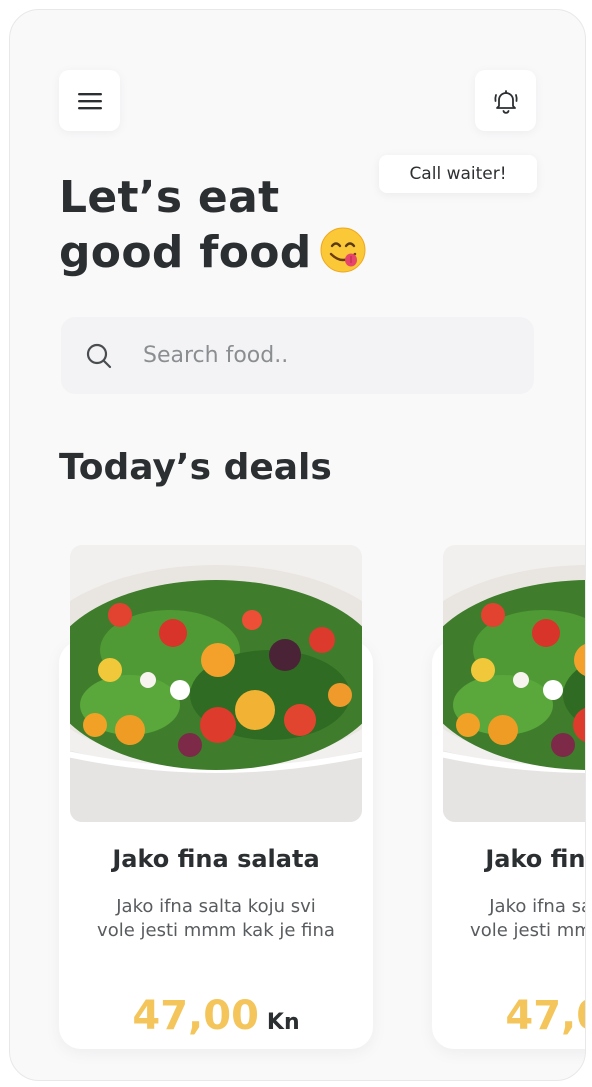  What do you see at coordinates (169, 197) in the screenshot?
I see `title-line-1: Let’s eat` at bounding box center [169, 197].